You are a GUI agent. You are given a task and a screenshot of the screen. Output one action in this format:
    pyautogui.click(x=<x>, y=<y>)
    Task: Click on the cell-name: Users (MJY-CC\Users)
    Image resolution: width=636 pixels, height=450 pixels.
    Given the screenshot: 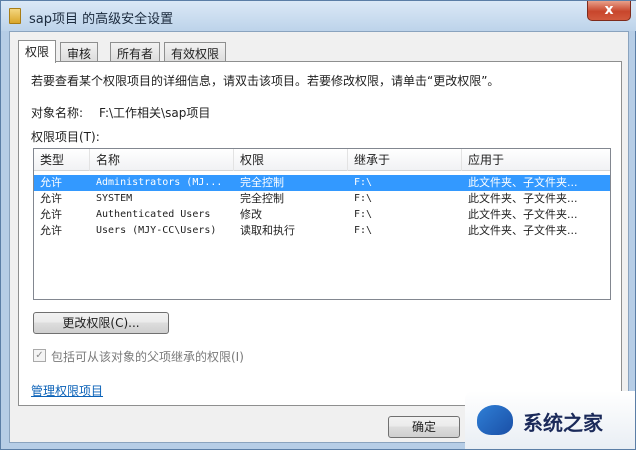 What is the action you would take?
    pyautogui.click(x=156, y=230)
    